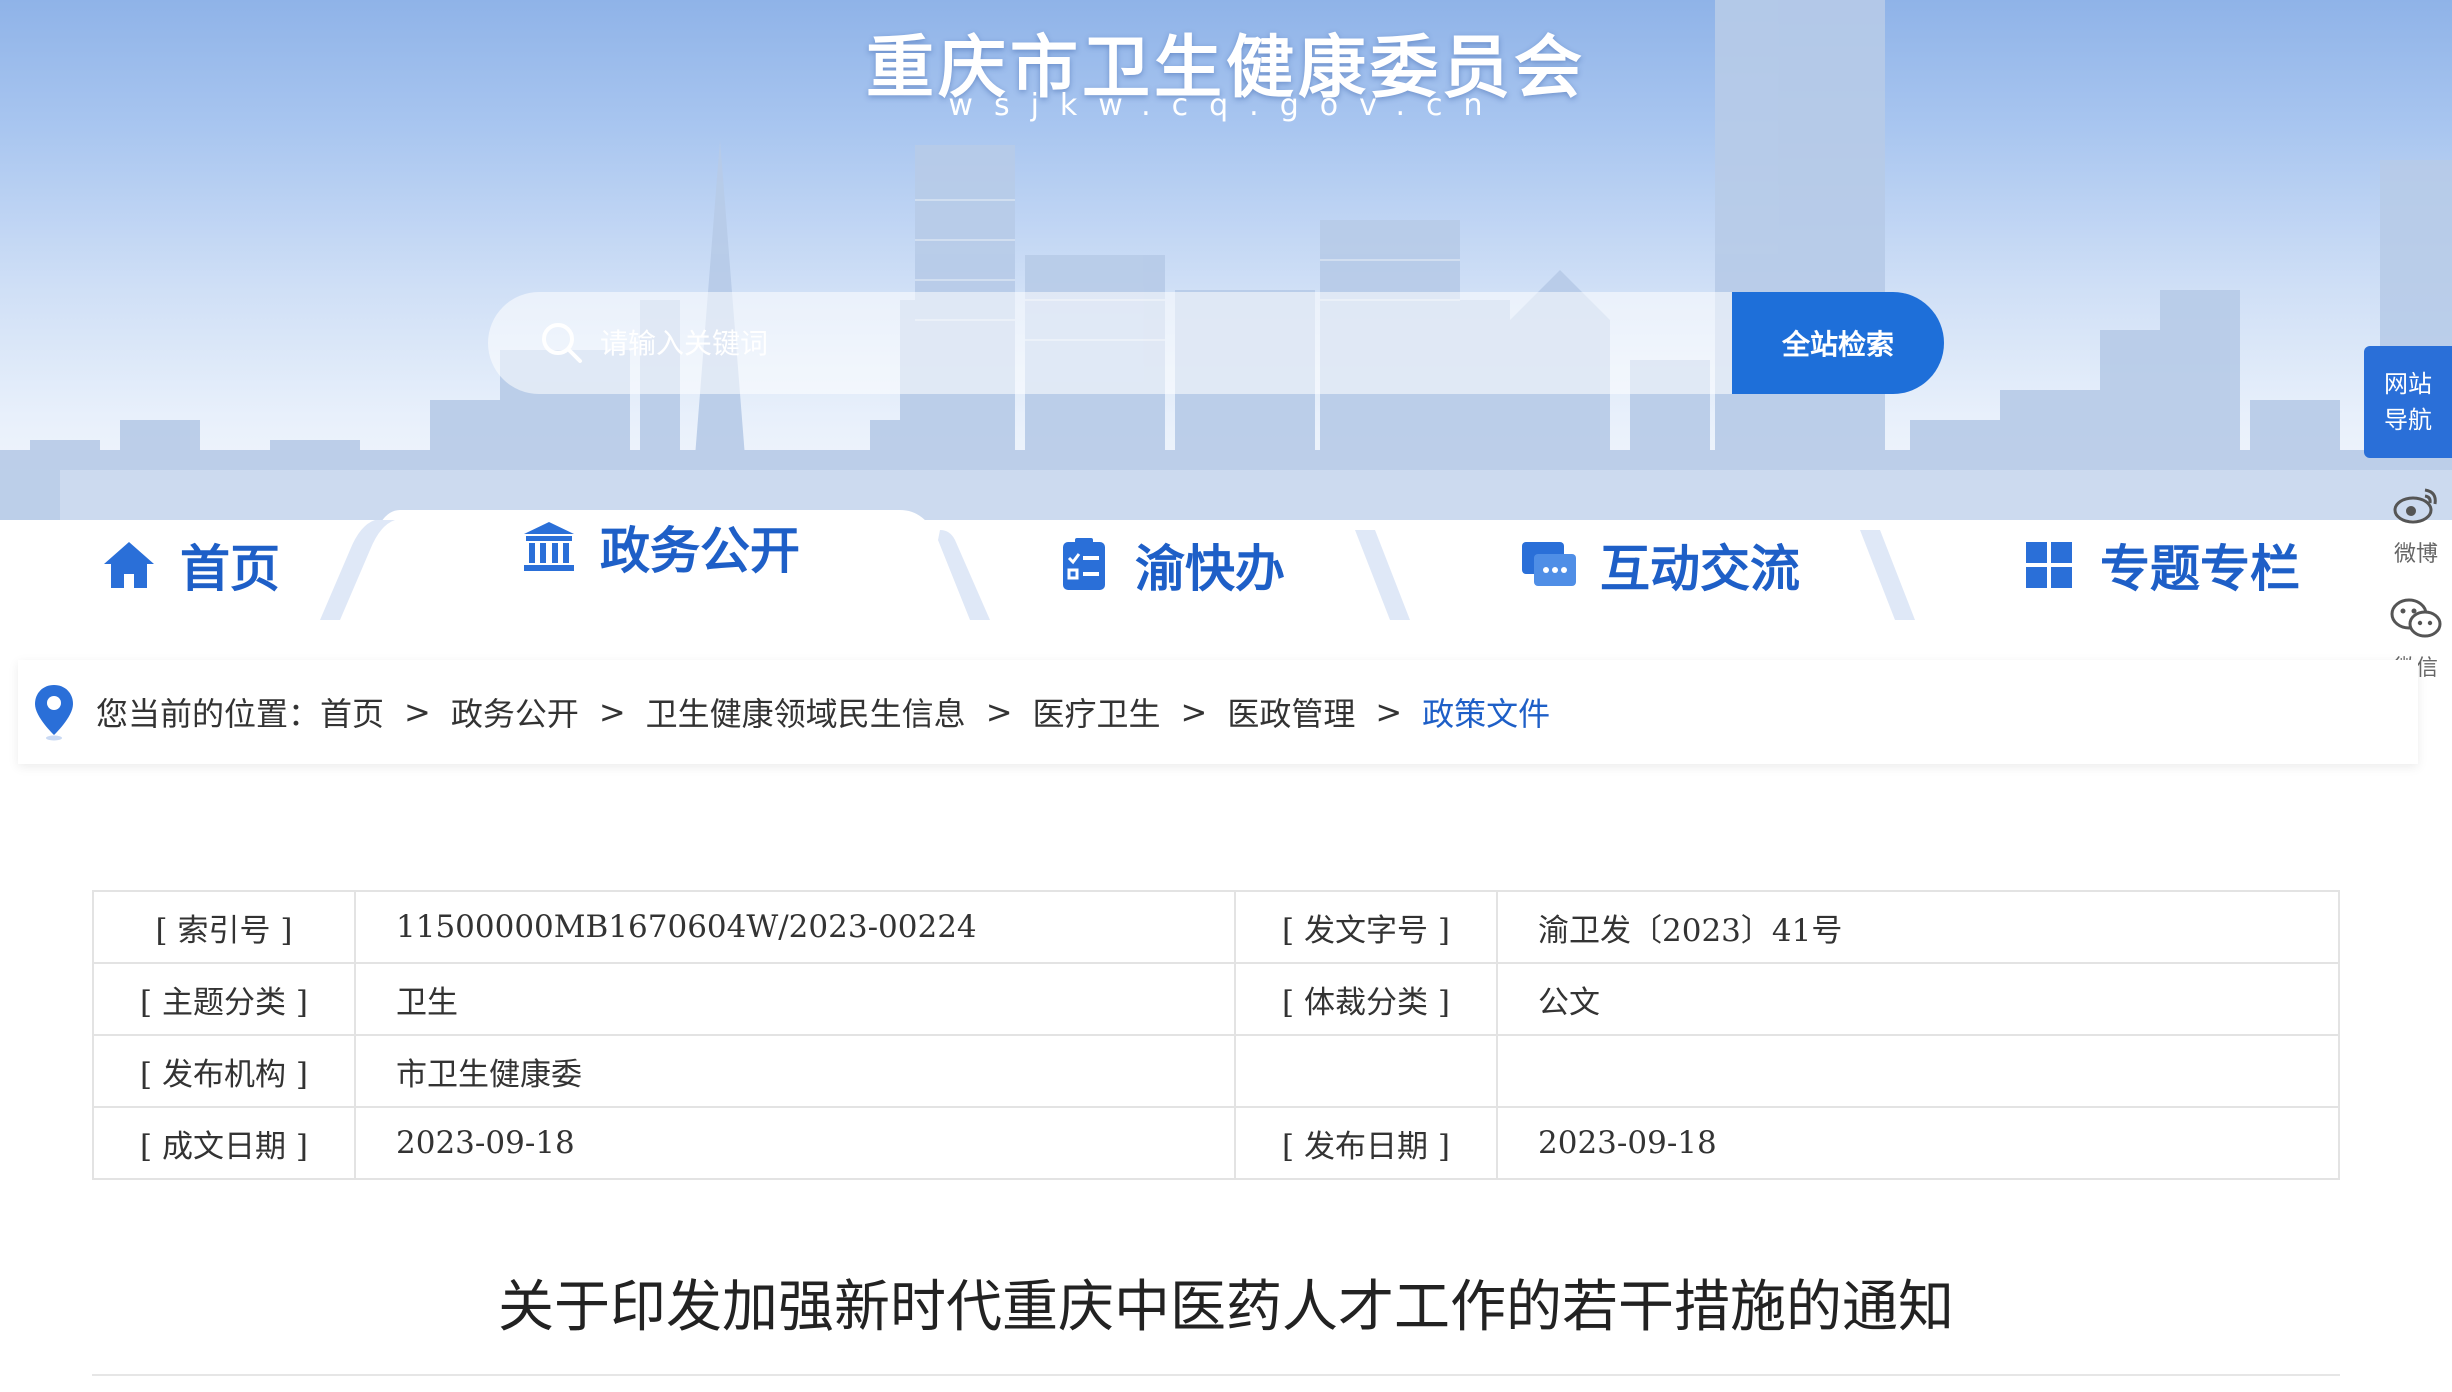  Describe the element at coordinates (1549, 564) in the screenshot. I see `chat-bubbles-icon` at that location.